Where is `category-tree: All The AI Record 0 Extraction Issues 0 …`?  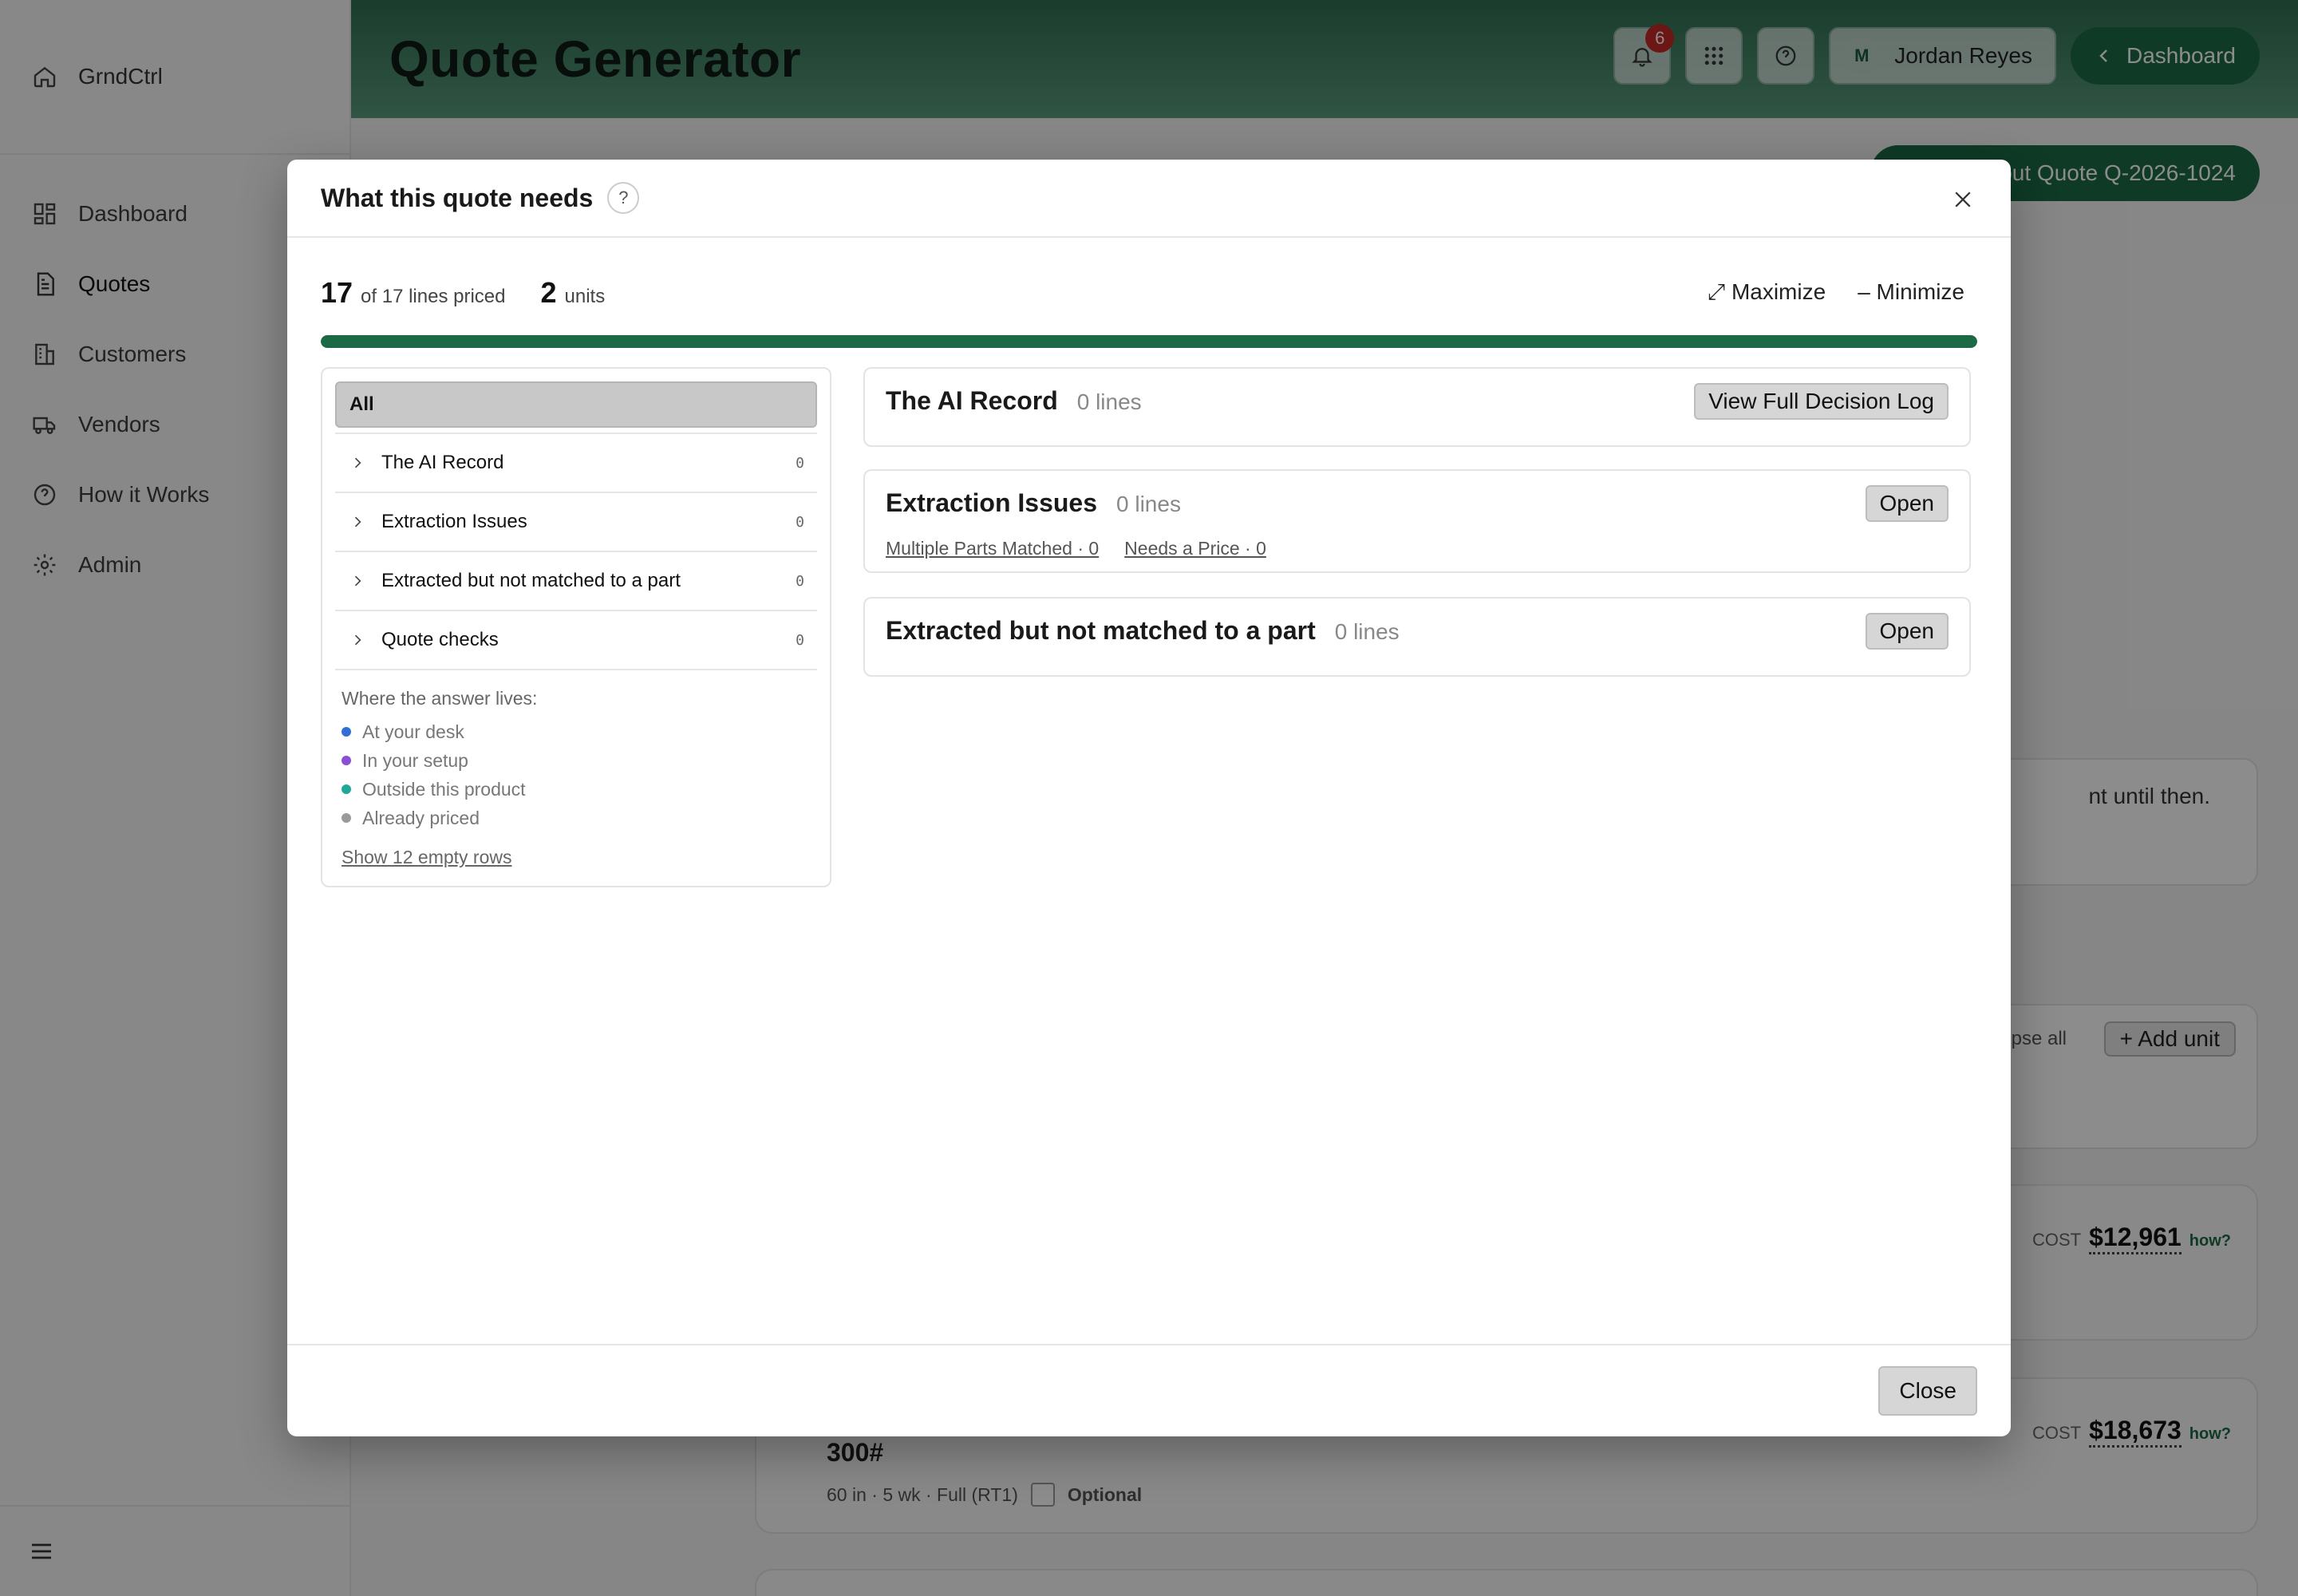 category-tree: All The AI Record 0 Extraction Issues 0 … is located at coordinates (576, 627).